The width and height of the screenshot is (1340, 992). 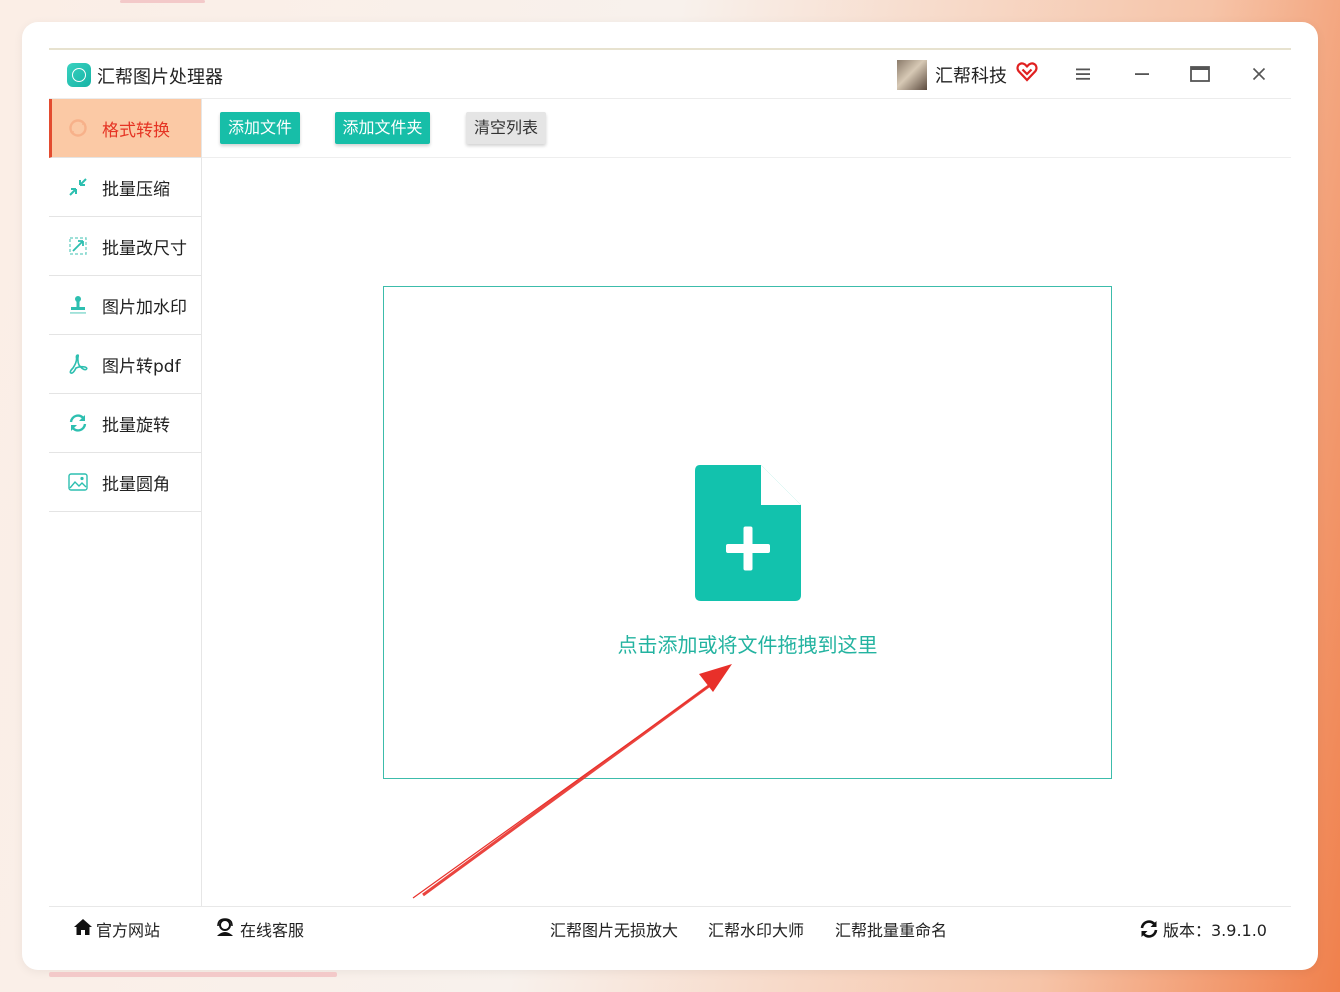 What do you see at coordinates (670, 74) in the screenshot?
I see `title-bar: 汇帮图片处理器 汇帮科技` at bounding box center [670, 74].